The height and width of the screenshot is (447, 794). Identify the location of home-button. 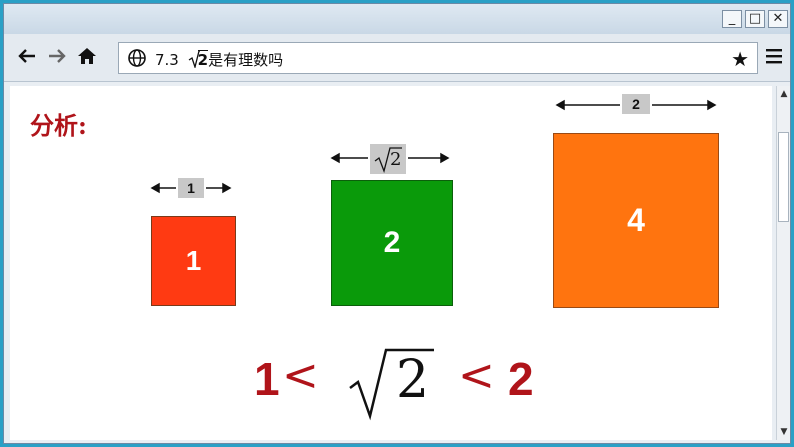
(87, 57).